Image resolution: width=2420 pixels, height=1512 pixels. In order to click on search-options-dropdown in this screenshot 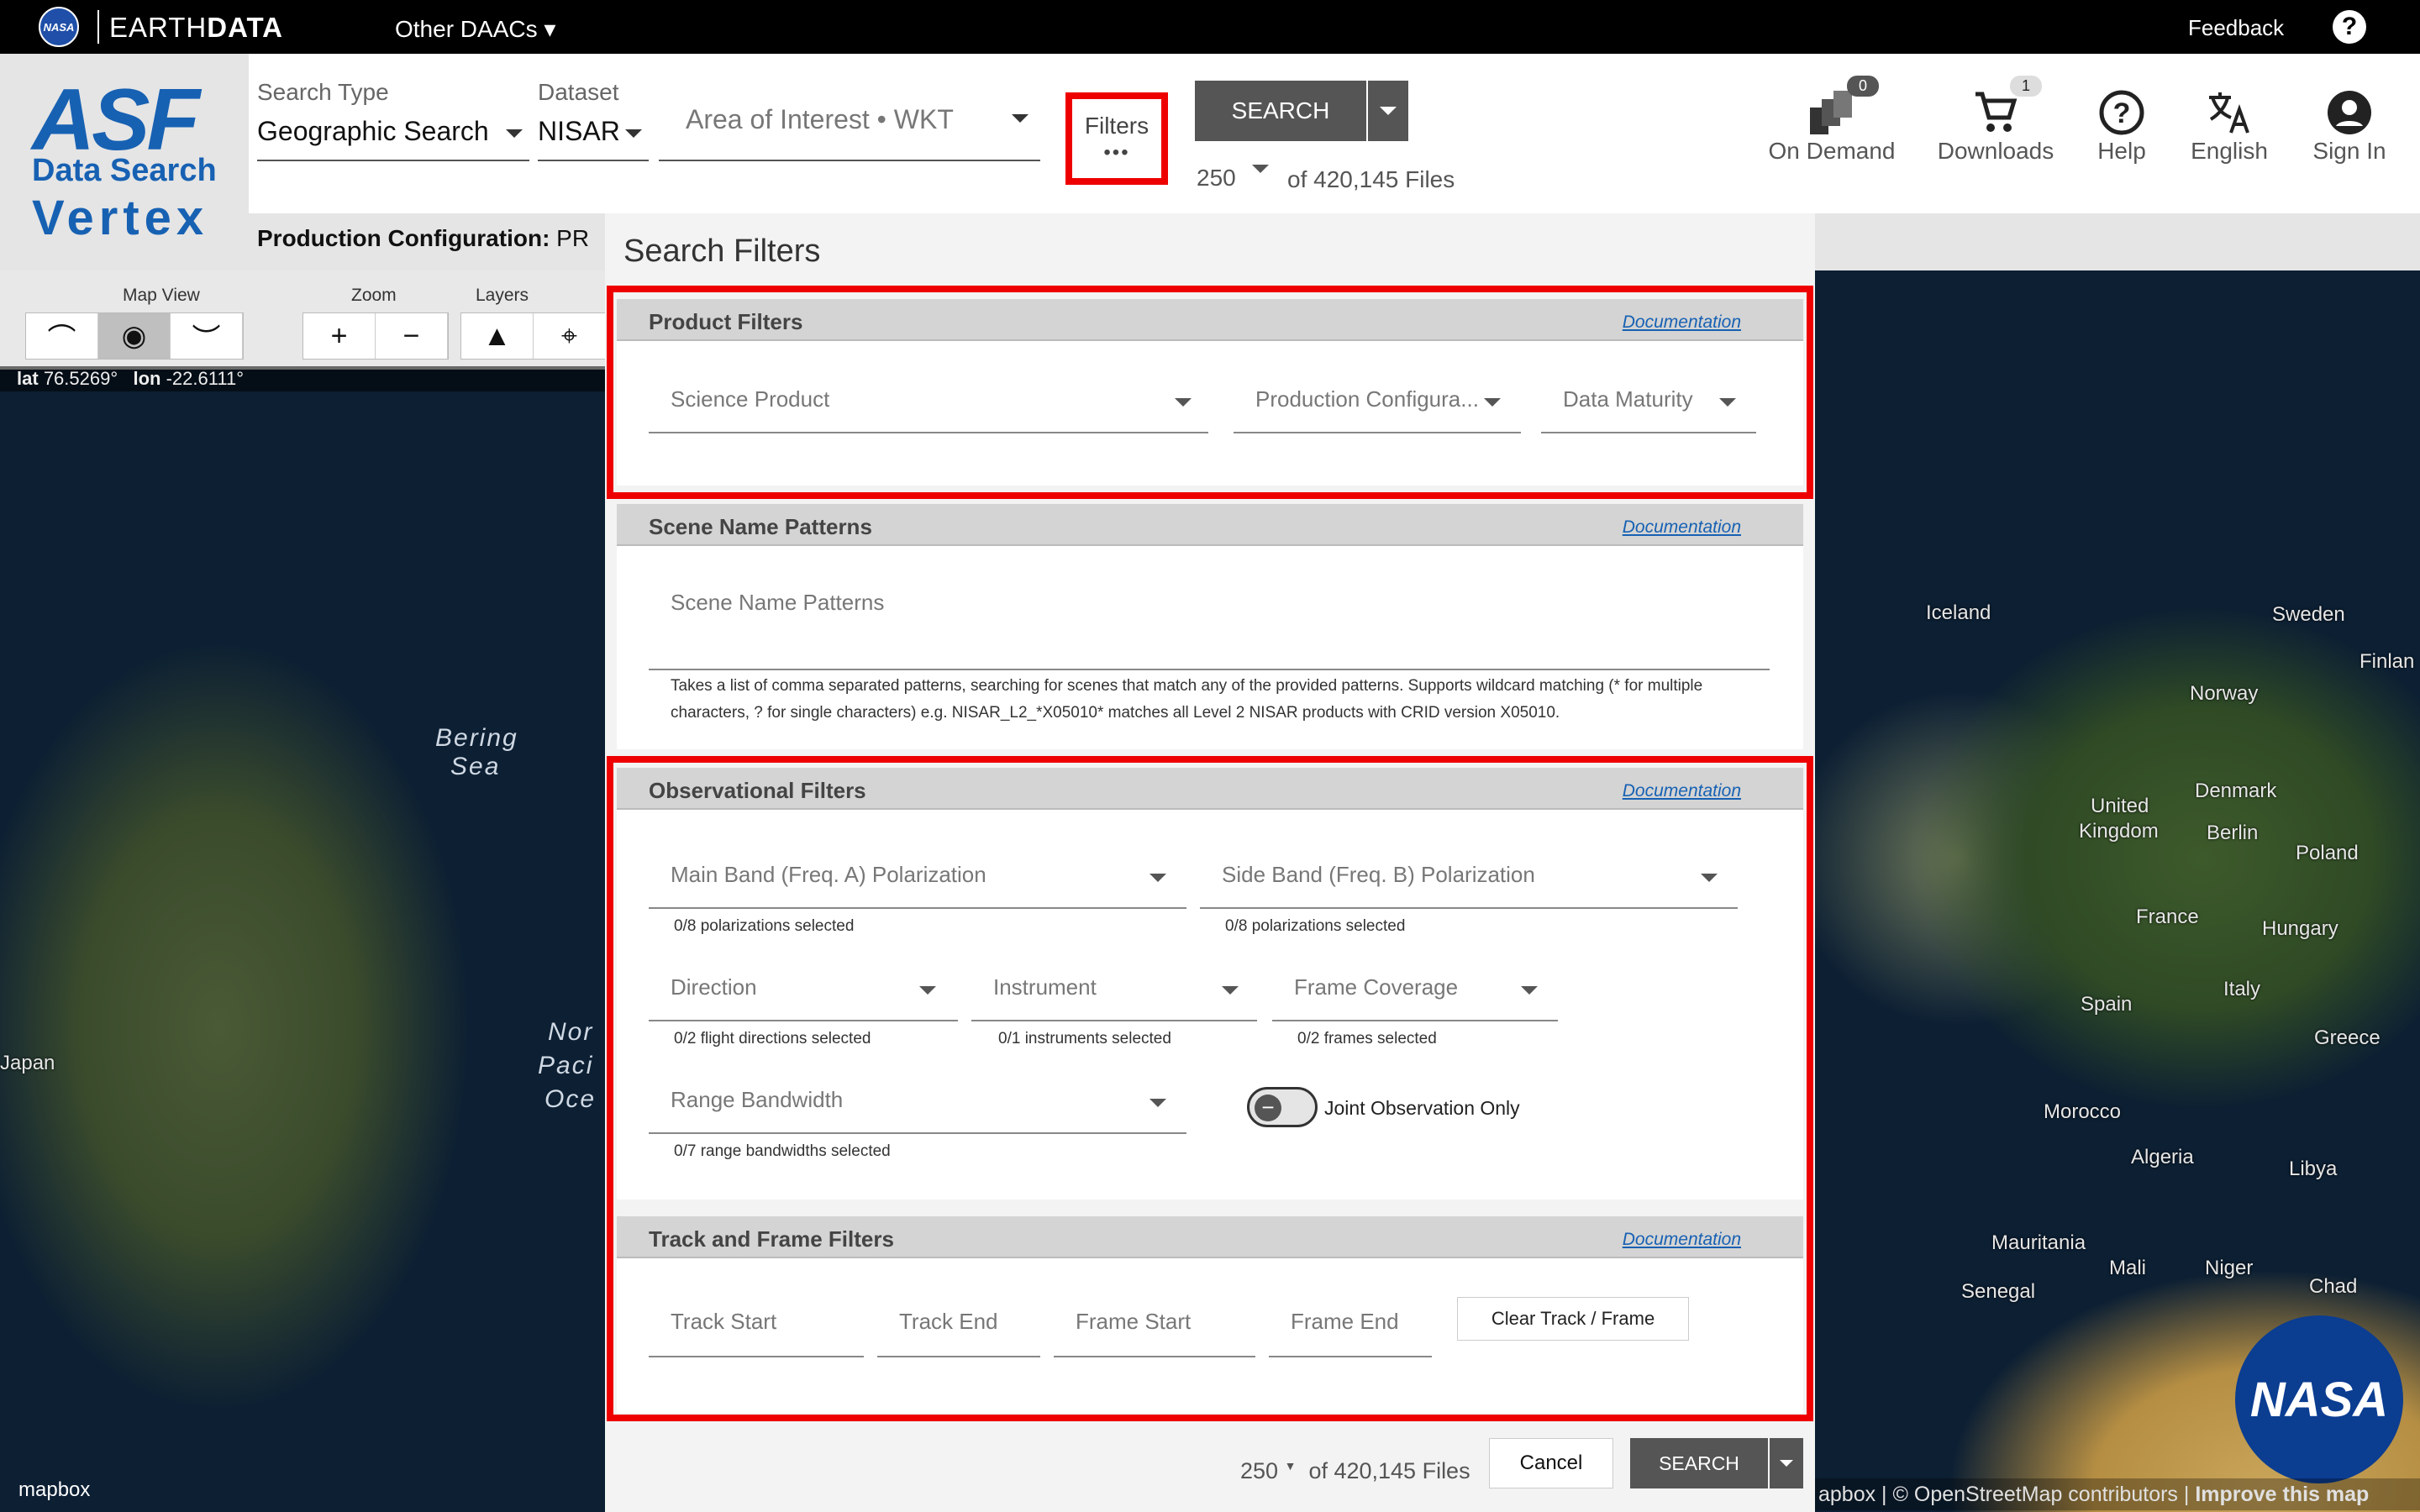, I will do `click(1388, 111)`.